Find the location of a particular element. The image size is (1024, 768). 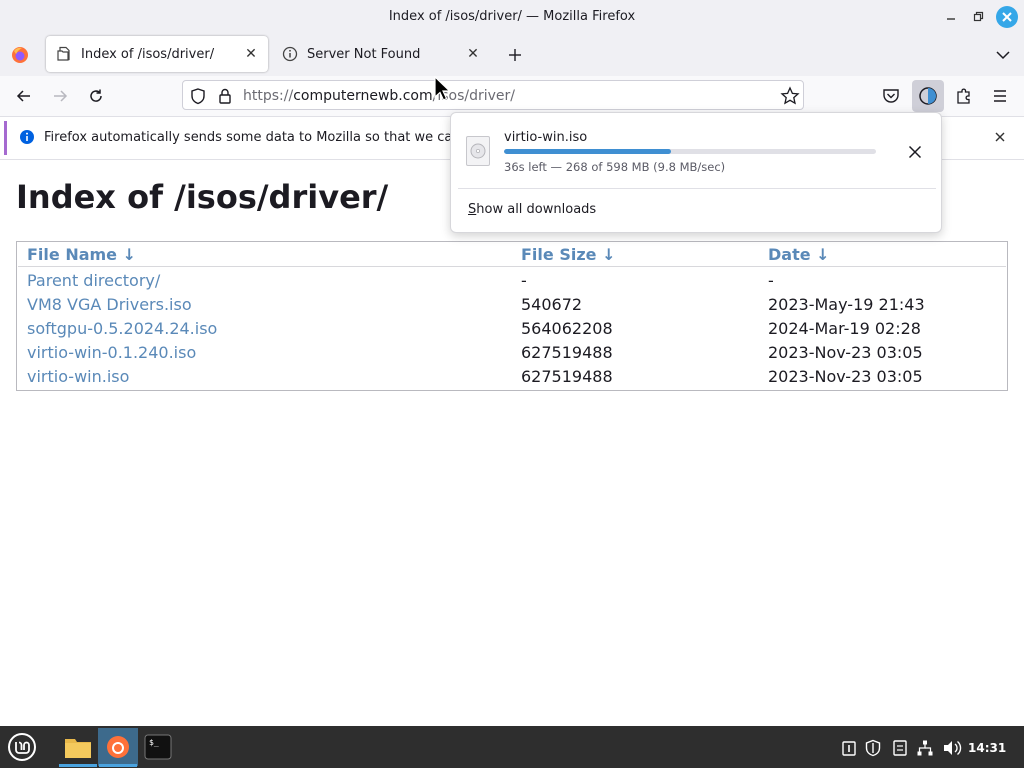

restore-icon is located at coordinates (978, 16).